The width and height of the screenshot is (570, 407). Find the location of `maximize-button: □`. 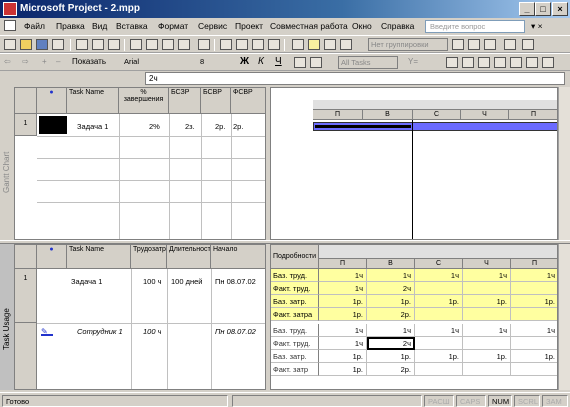

maximize-button: □ is located at coordinates (543, 9).